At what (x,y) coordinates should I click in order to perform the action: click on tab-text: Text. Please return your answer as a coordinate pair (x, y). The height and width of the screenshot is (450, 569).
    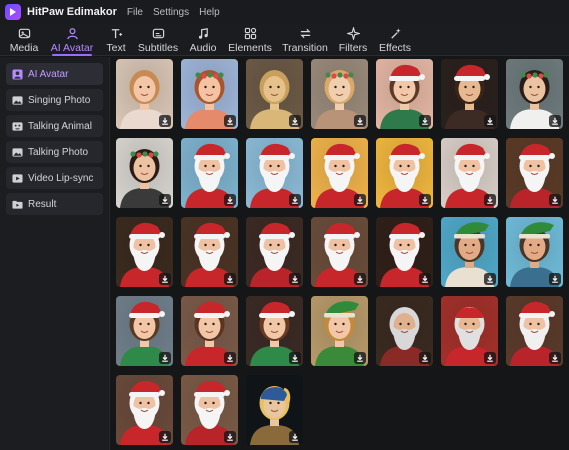
    Looking at the image, I should click on (116, 40).